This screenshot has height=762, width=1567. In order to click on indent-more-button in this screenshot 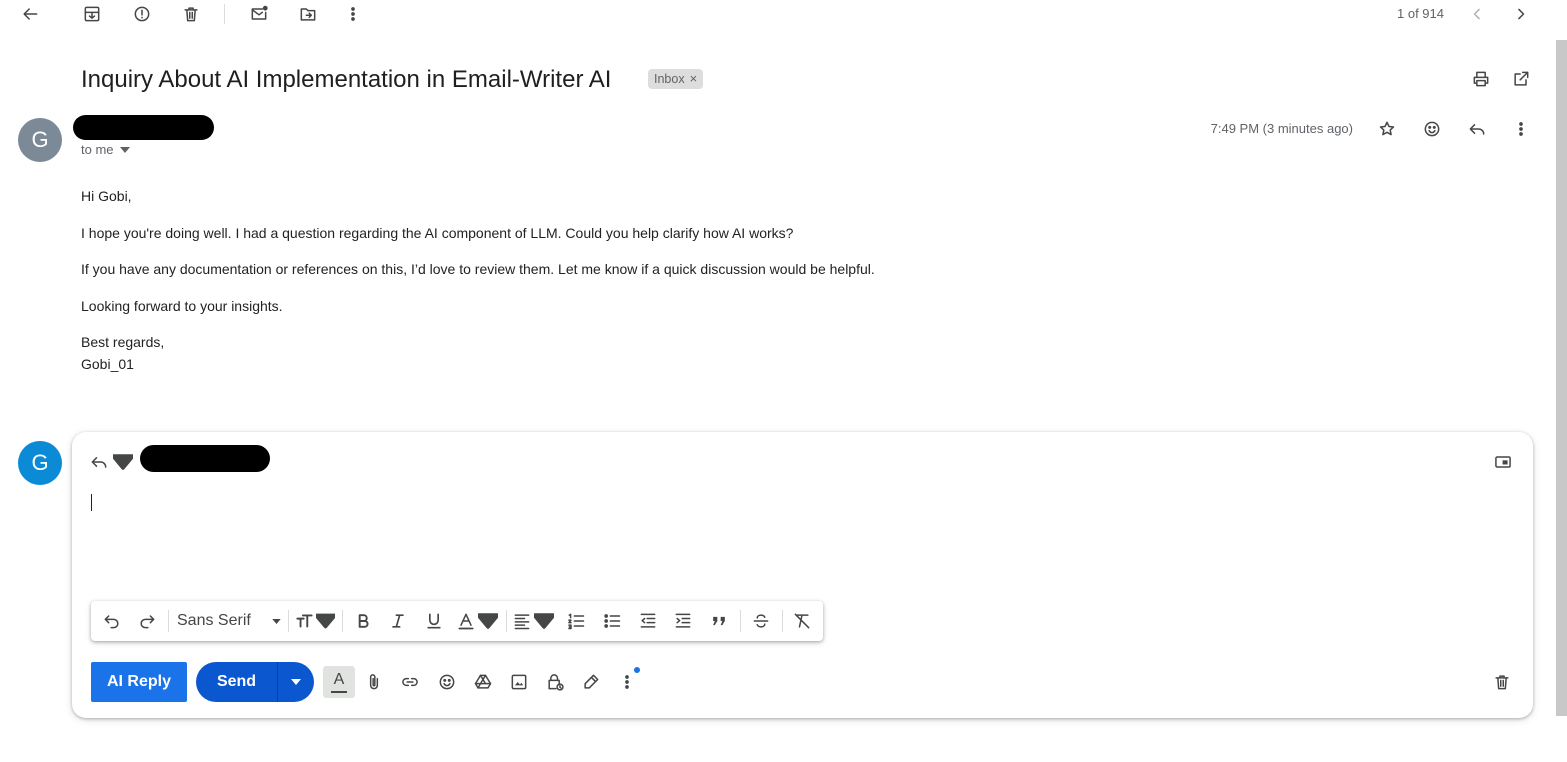, I will do `click(683, 621)`.